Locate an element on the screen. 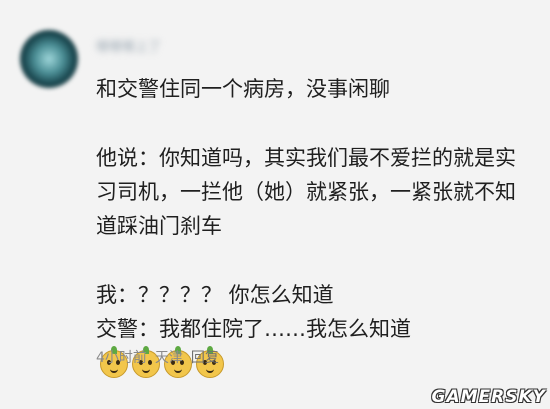 The width and height of the screenshot is (550, 409). comment-line: 他说：你知道吗，其实我们最不爱拦的就是实 is located at coordinates (306, 158).